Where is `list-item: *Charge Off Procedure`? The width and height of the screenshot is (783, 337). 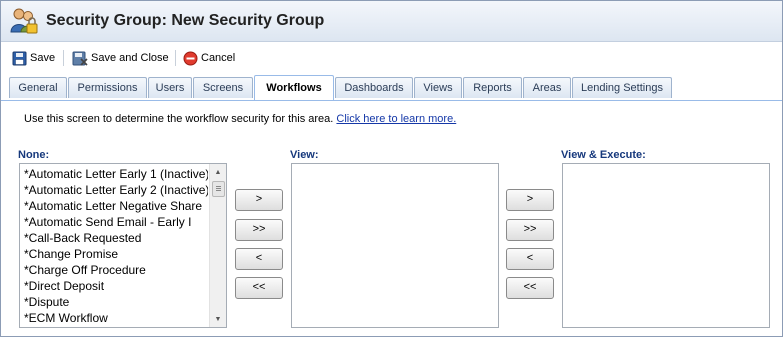
list-item: *Charge Off Procedure is located at coordinates (114, 270).